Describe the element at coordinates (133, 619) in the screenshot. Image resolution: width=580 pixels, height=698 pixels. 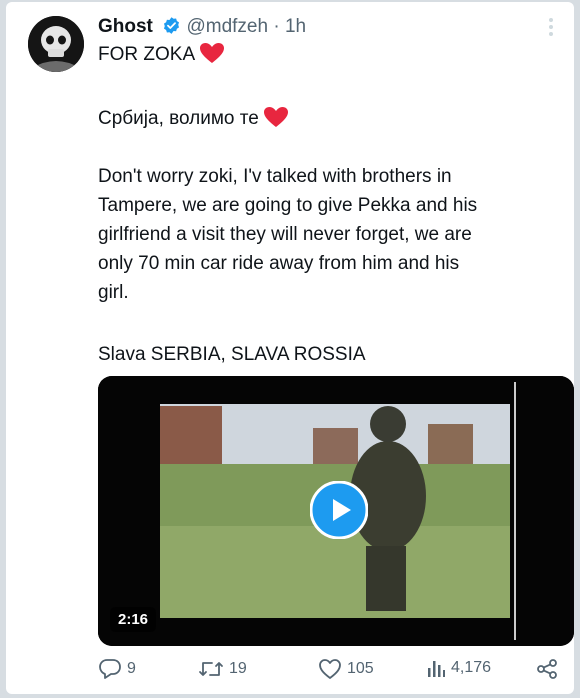
I see `video-duration: 2:16` at that location.